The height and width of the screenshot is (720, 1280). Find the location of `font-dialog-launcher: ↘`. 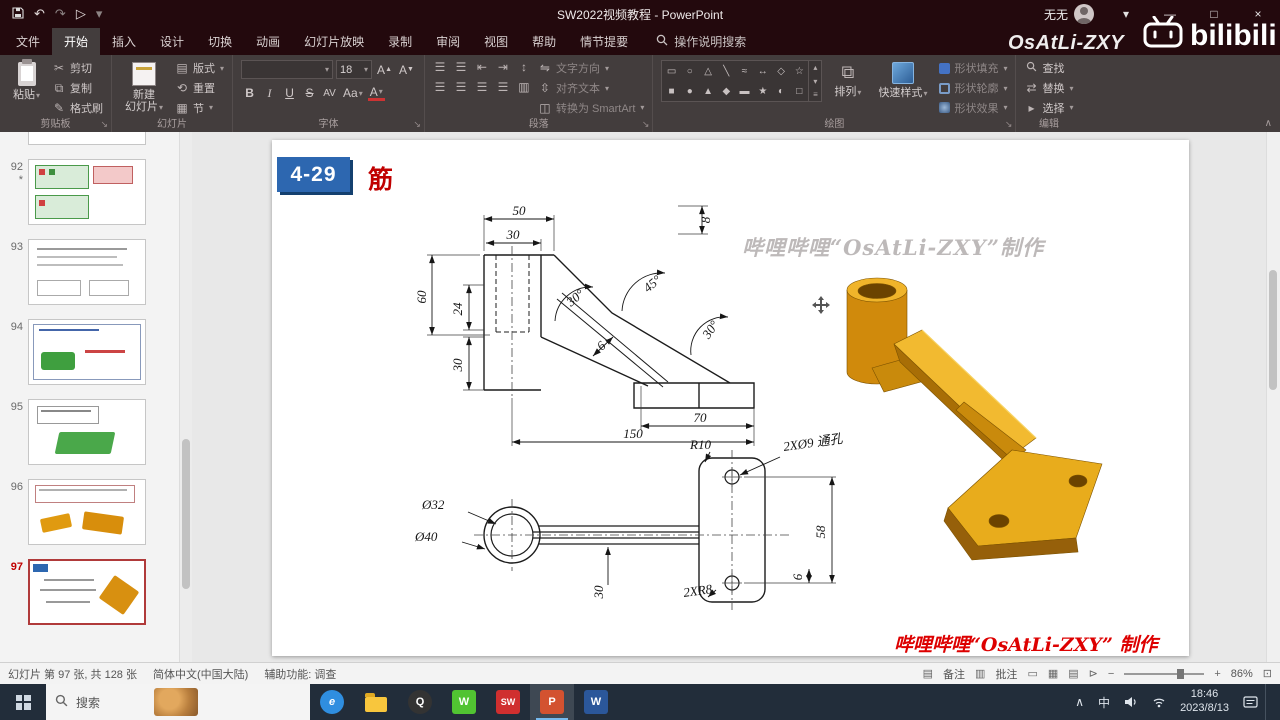

font-dialog-launcher: ↘ is located at coordinates (417, 124).